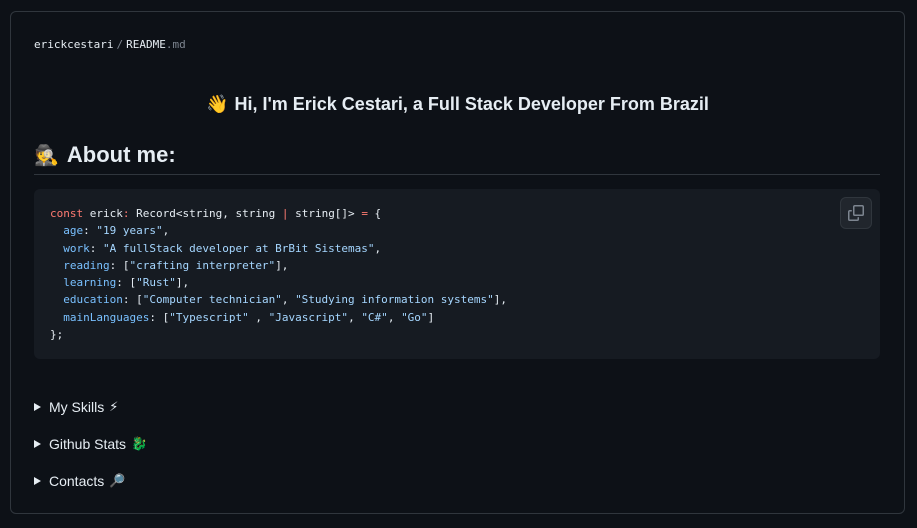 Image resolution: width=917 pixels, height=528 pixels. What do you see at coordinates (73, 44) in the screenshot?
I see `breadcrumb-owner: erickcestari` at bounding box center [73, 44].